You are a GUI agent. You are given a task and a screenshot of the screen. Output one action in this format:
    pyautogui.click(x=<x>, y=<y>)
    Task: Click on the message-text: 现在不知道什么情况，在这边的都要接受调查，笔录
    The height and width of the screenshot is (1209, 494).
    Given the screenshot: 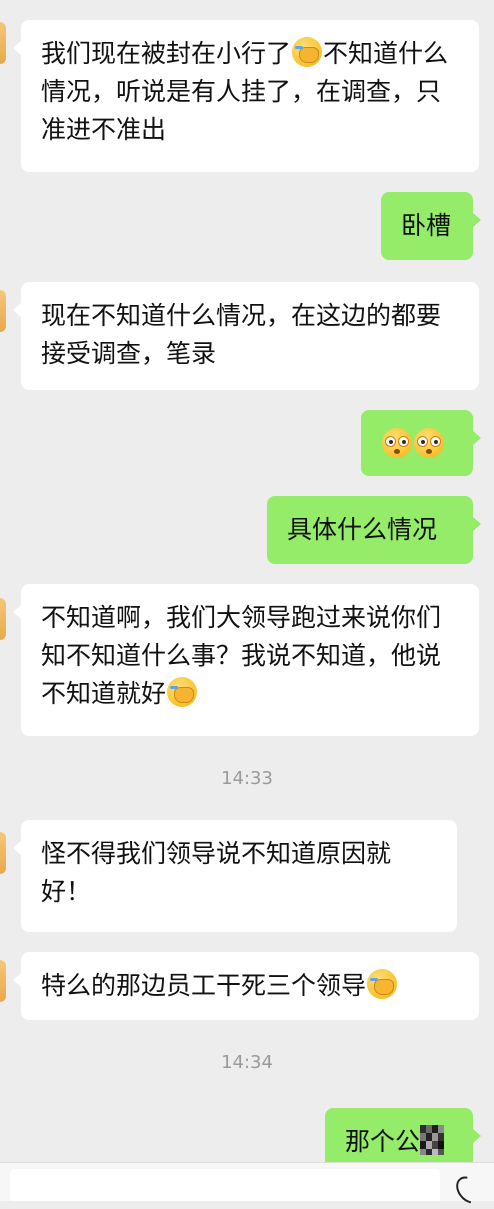 What is the action you would take?
    pyautogui.click(x=241, y=334)
    